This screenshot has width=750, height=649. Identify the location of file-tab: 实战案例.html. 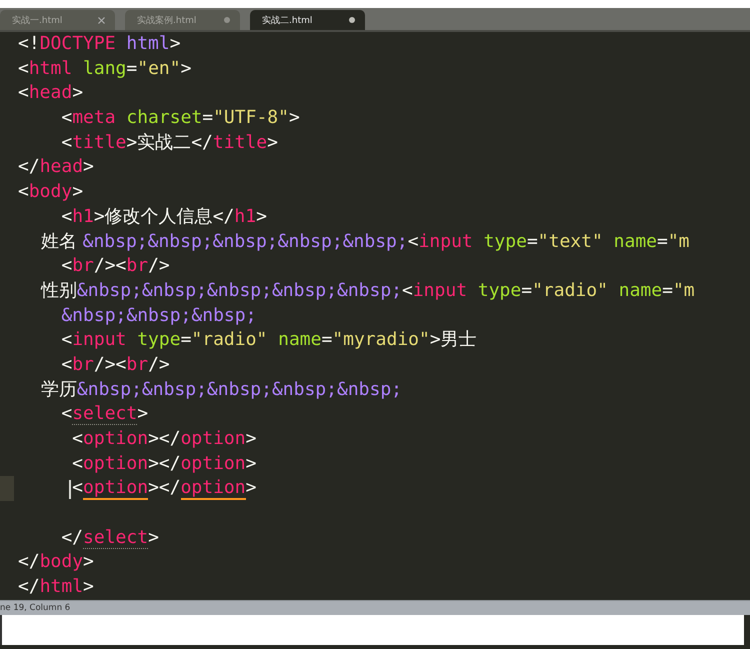
(182, 20).